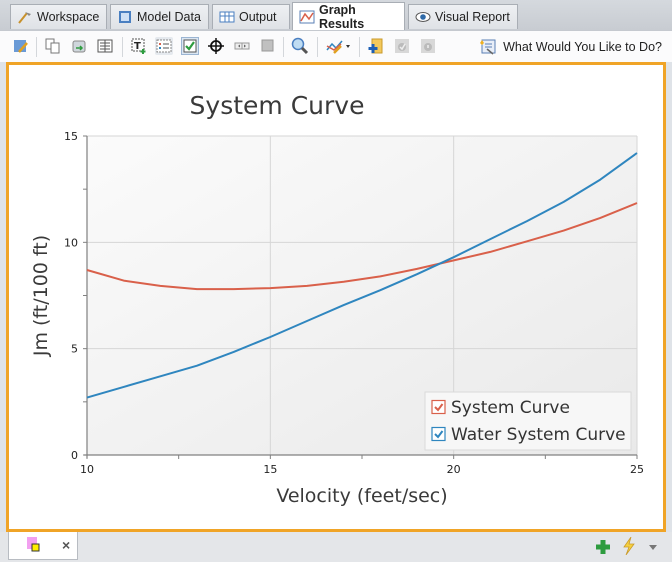 Image resolution: width=672 pixels, height=562 pixels. What do you see at coordinates (125, 17) in the screenshot?
I see `model-data-icon` at bounding box center [125, 17].